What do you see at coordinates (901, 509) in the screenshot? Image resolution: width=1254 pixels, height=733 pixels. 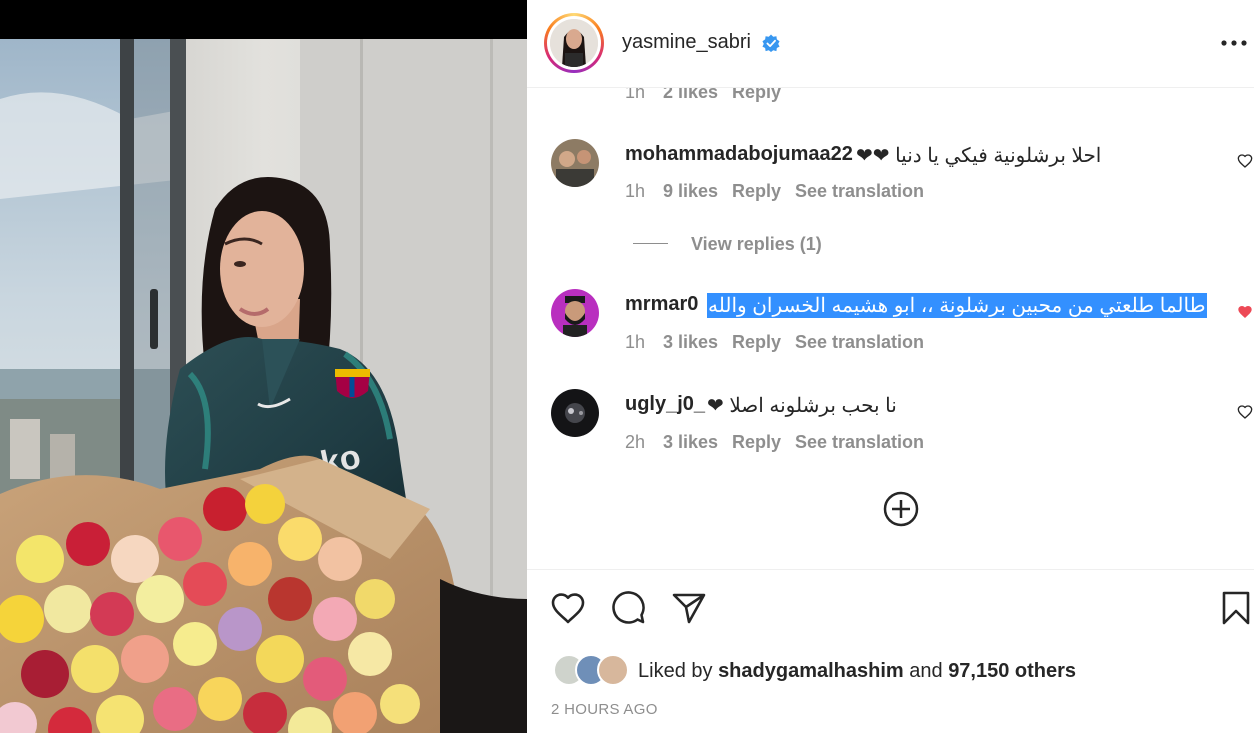 I see `plus-circle-icon` at bounding box center [901, 509].